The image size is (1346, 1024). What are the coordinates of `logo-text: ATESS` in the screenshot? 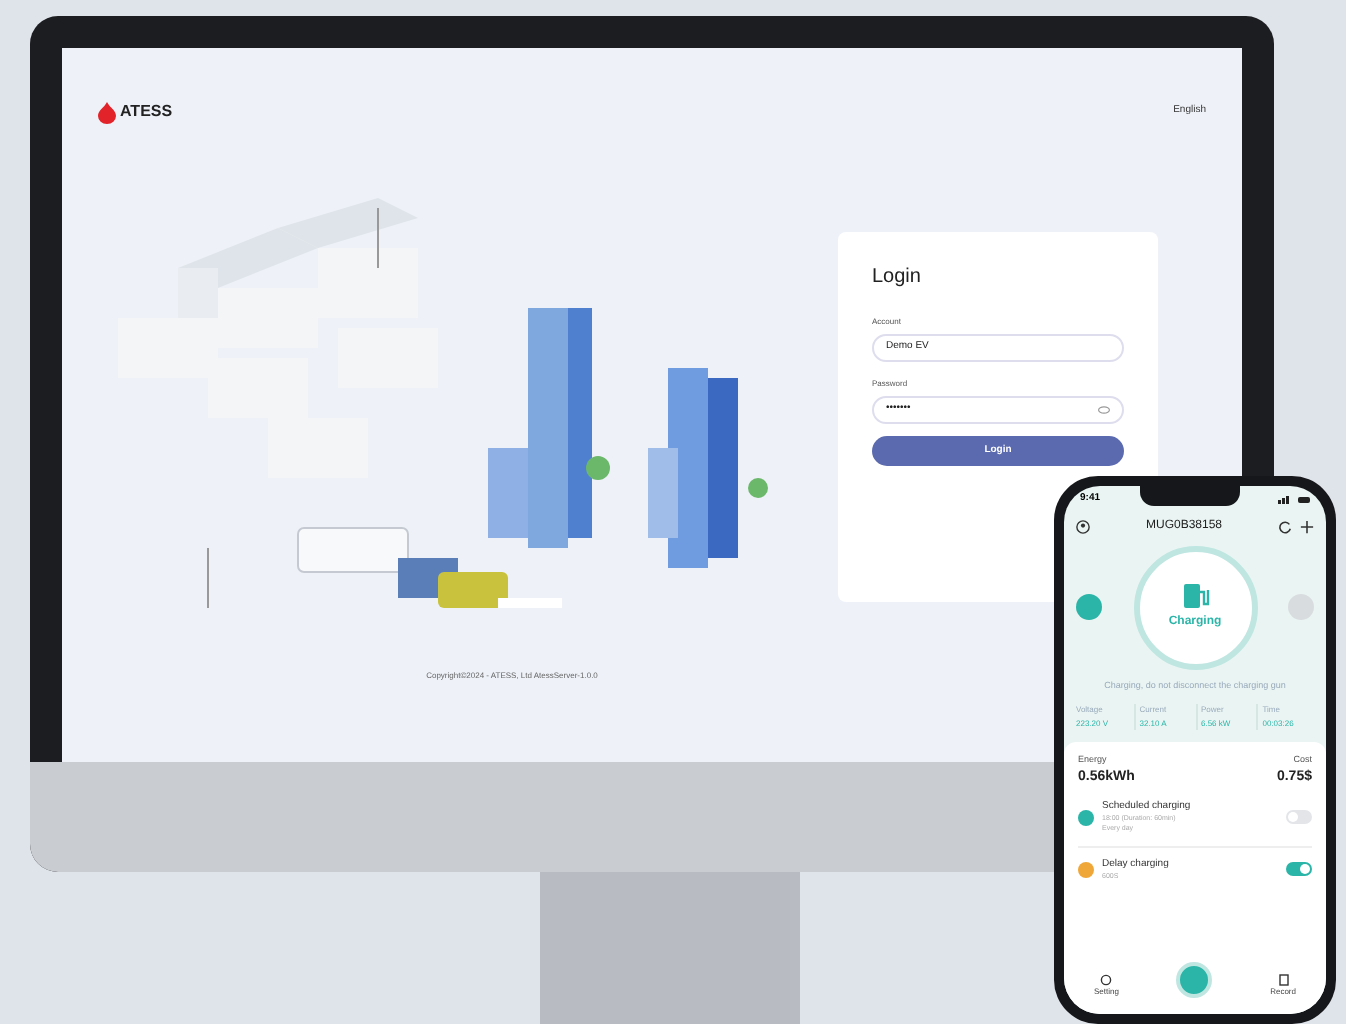 It's located at (146, 112).